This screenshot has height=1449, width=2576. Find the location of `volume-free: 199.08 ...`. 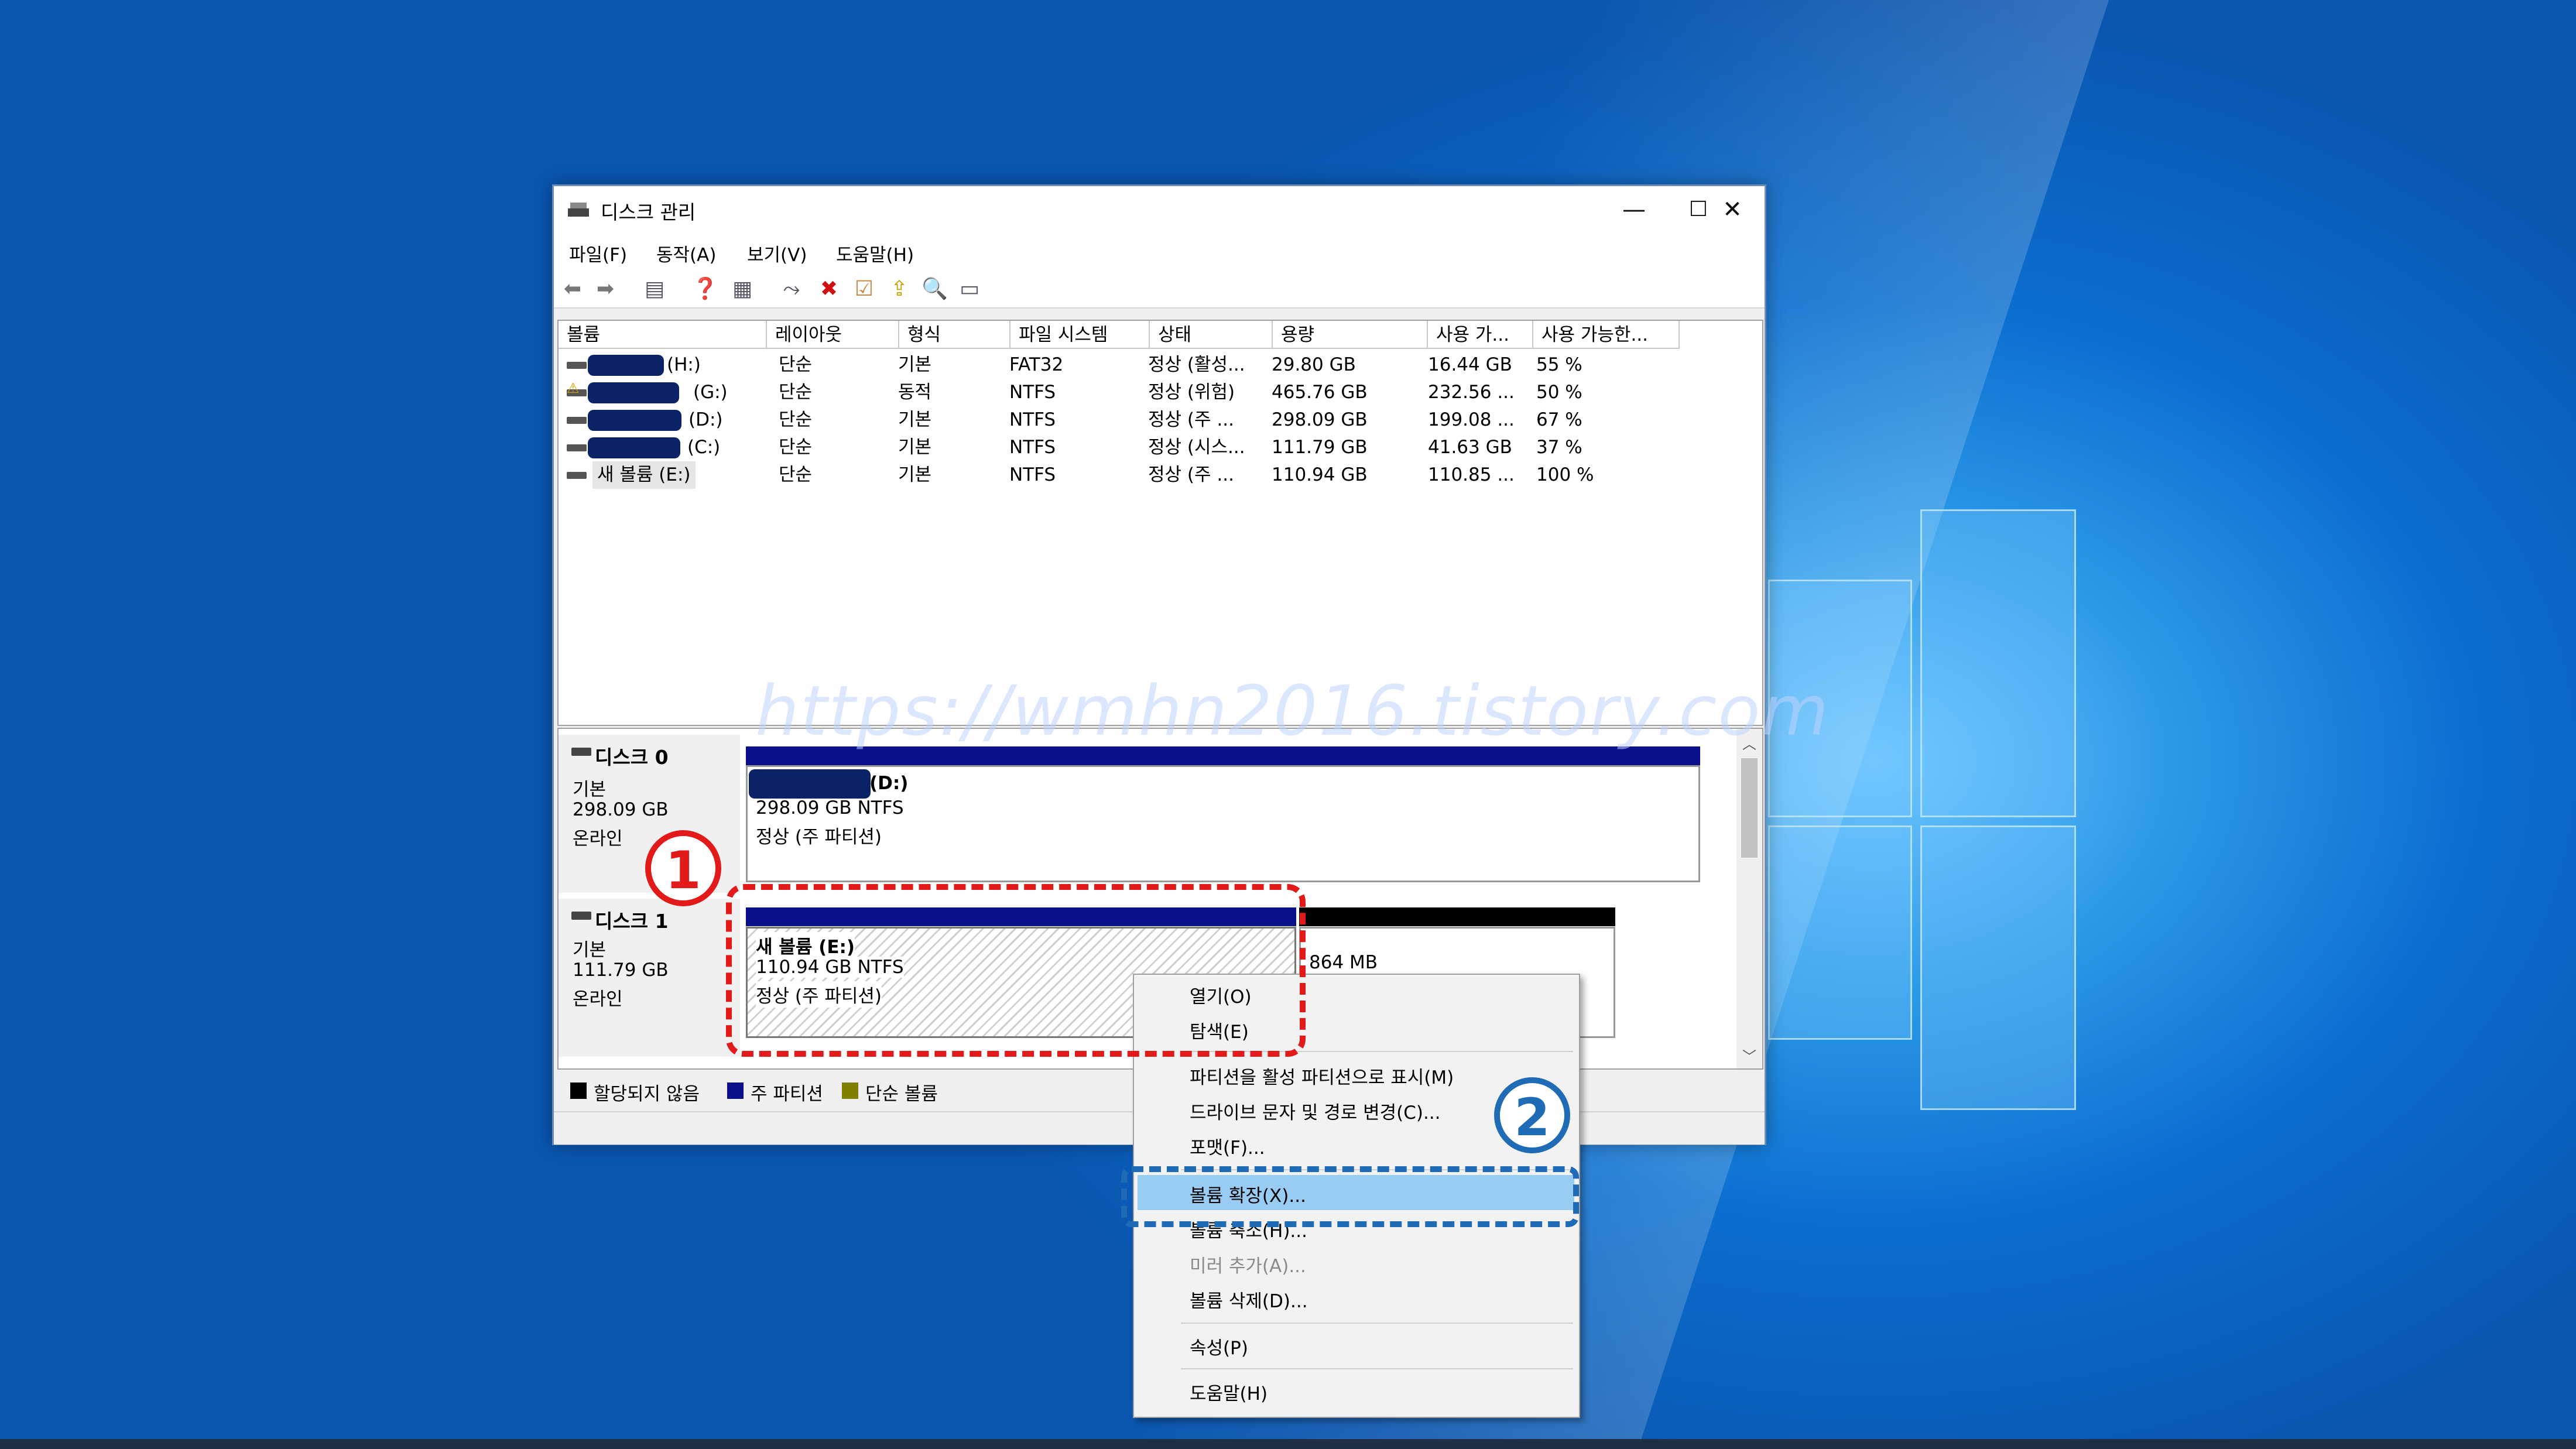

volume-free: 199.08 ... is located at coordinates (1472, 419).